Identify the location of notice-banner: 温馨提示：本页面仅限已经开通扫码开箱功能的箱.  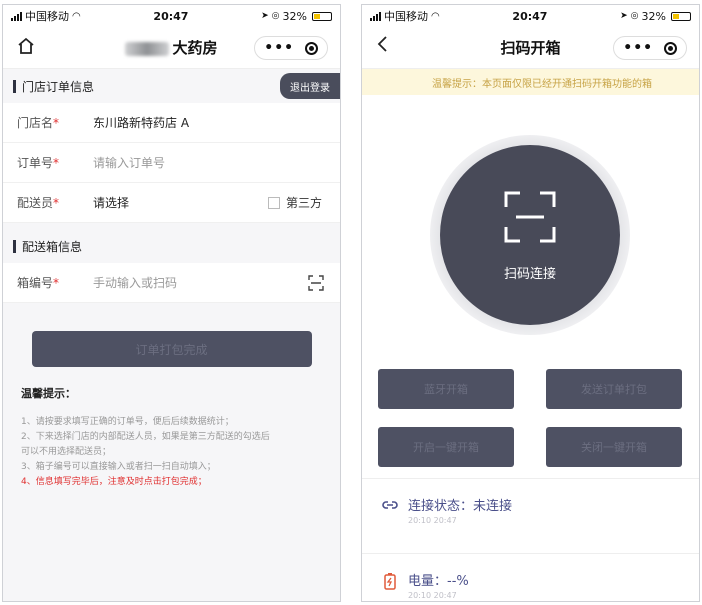
(530, 82).